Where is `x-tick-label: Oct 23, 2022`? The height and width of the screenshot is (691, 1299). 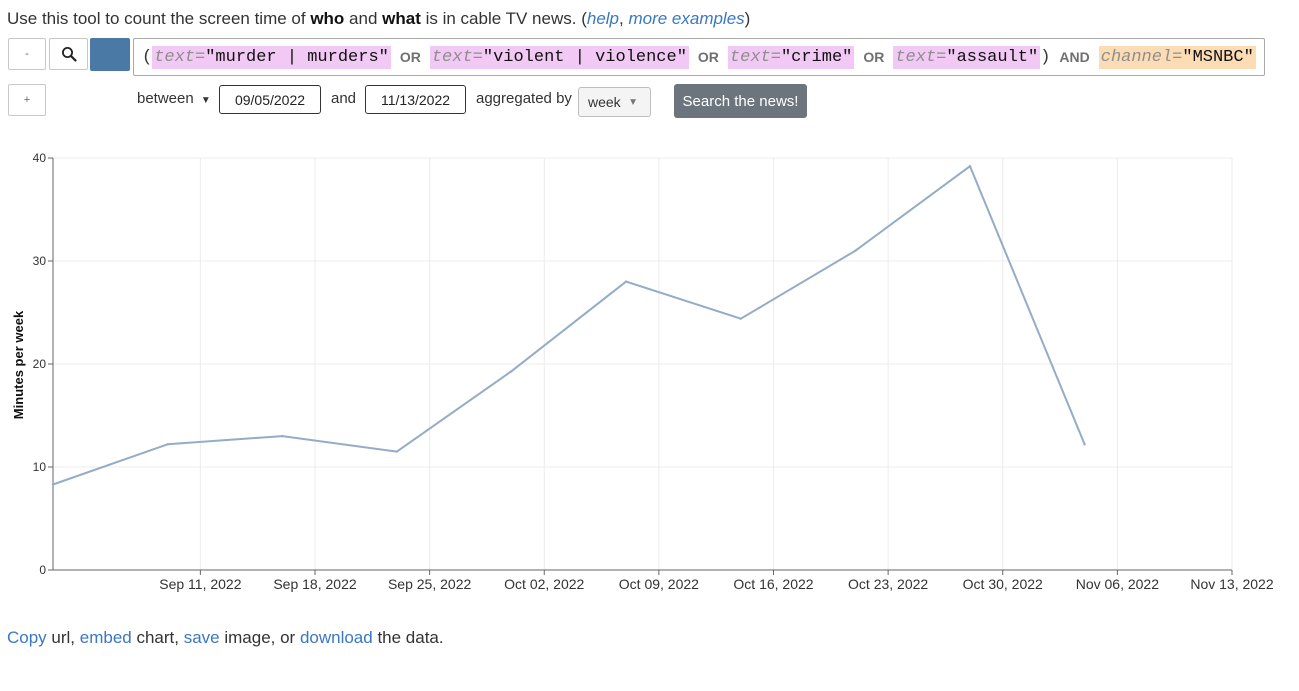 x-tick-label: Oct 23, 2022 is located at coordinates (888, 584).